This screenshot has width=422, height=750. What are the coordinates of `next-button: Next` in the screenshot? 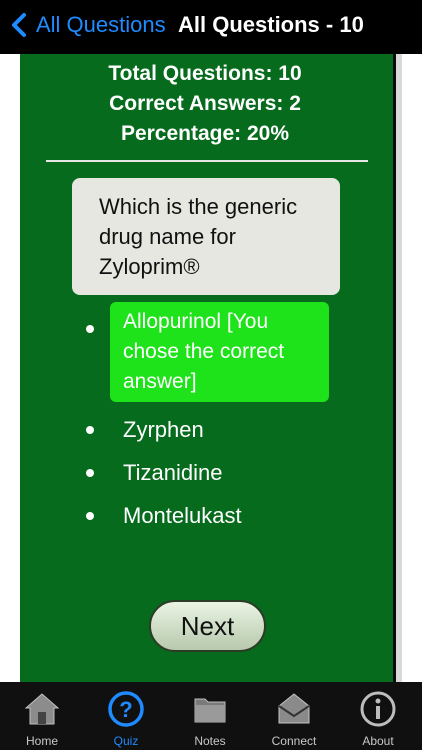 It's located at (207, 626).